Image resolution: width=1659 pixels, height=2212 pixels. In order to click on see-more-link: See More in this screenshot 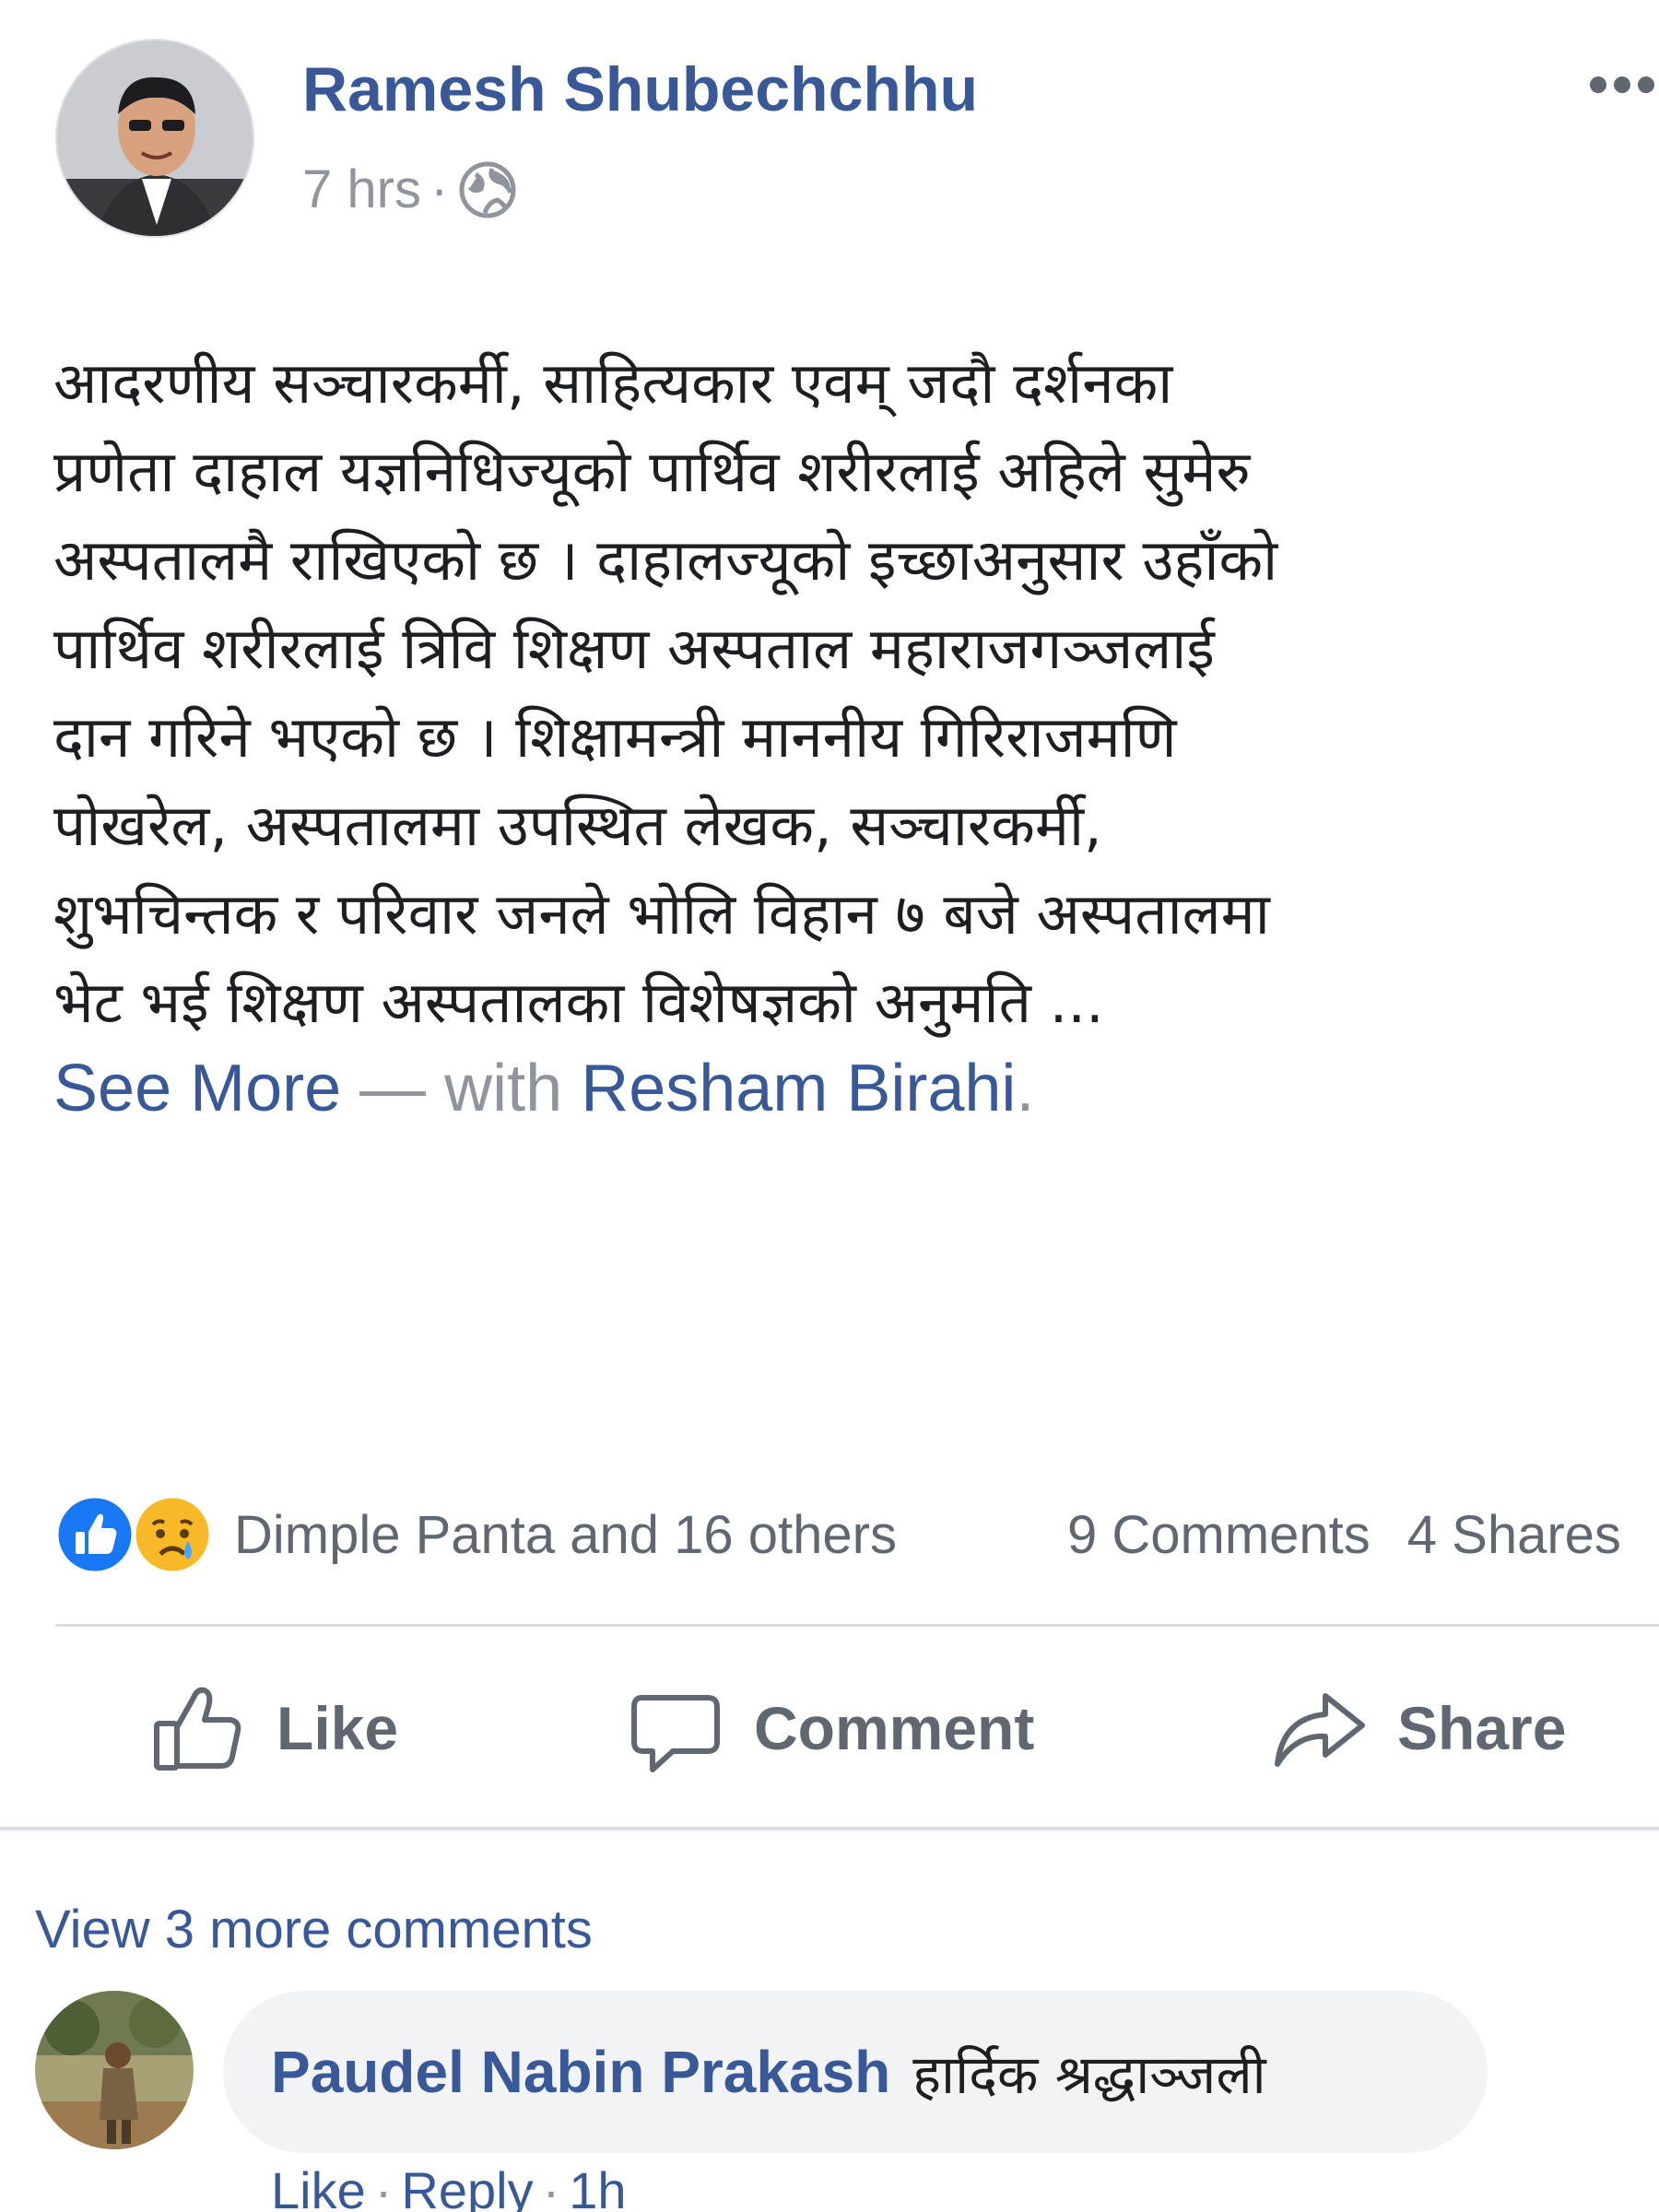, I will do `click(197, 1088)`.